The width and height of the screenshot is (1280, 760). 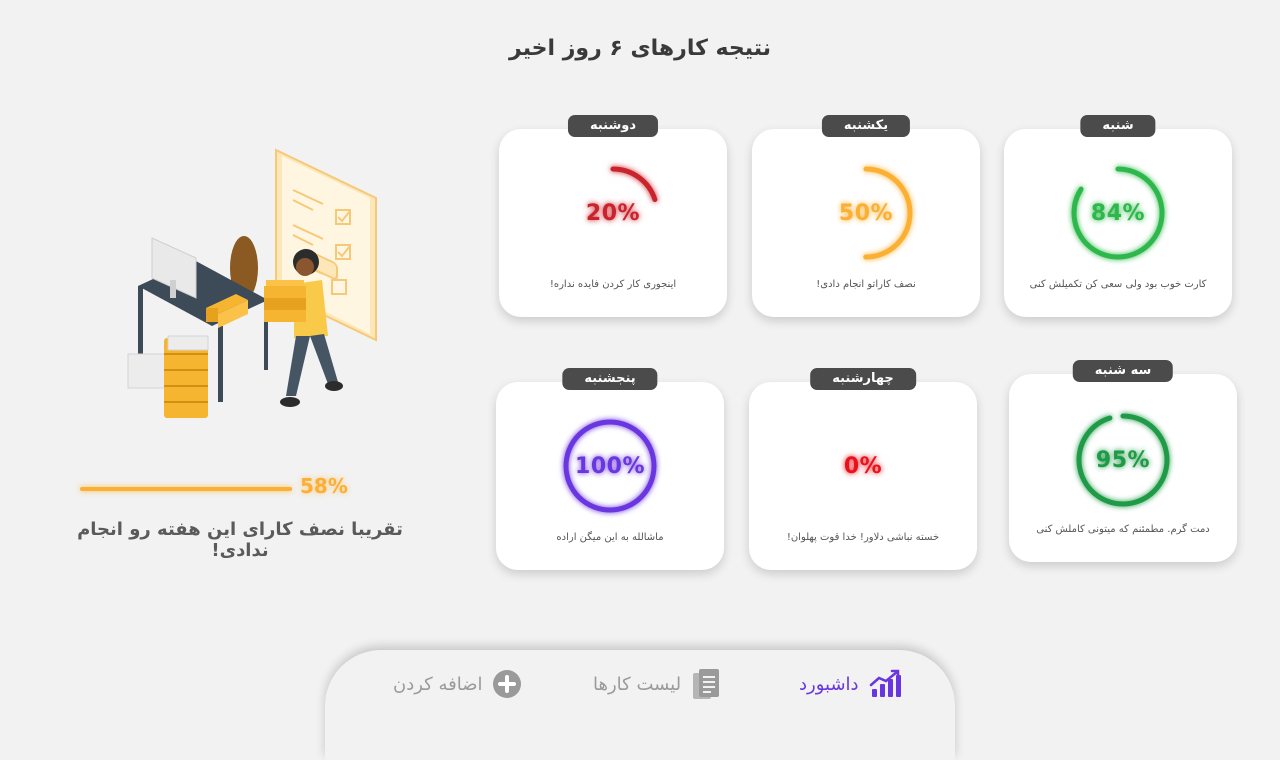 What do you see at coordinates (637, 684) in the screenshot?
I see `nav-task-list-label: لیست کارها` at bounding box center [637, 684].